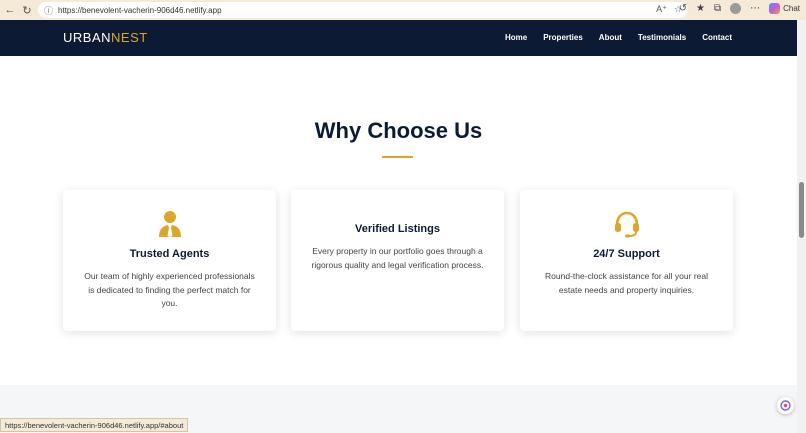  What do you see at coordinates (717, 37) in the screenshot?
I see `nav-contact: Contact` at bounding box center [717, 37].